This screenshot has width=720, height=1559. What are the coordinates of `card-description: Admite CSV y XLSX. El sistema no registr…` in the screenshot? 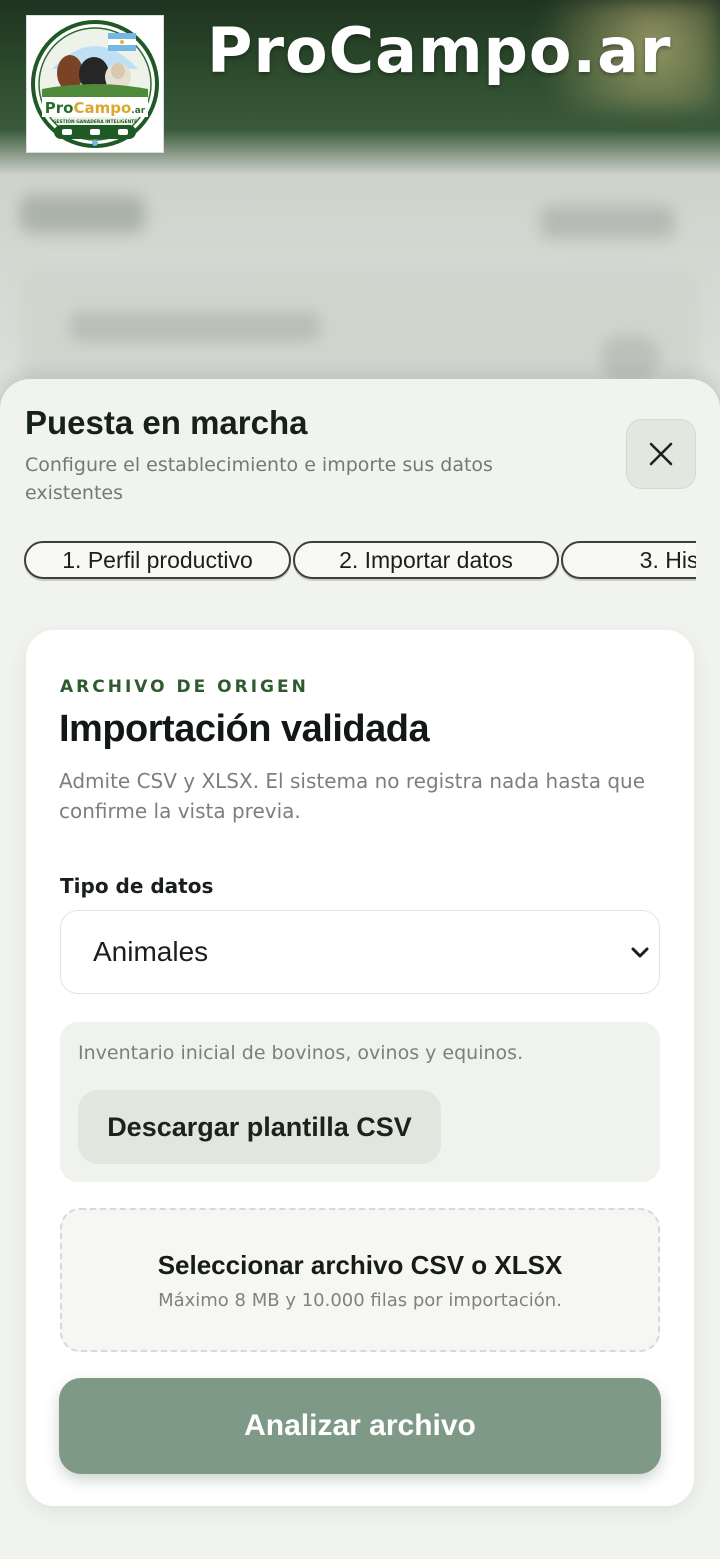 It's located at (352, 796).